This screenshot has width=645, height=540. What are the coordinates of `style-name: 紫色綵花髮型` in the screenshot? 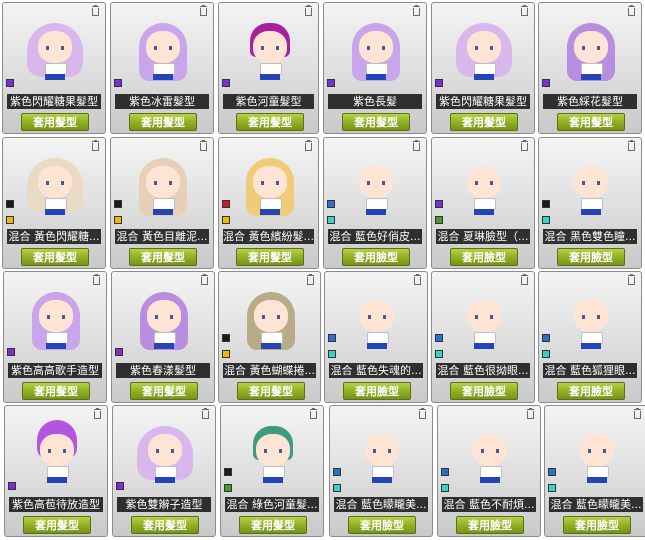 It's located at (590, 101).